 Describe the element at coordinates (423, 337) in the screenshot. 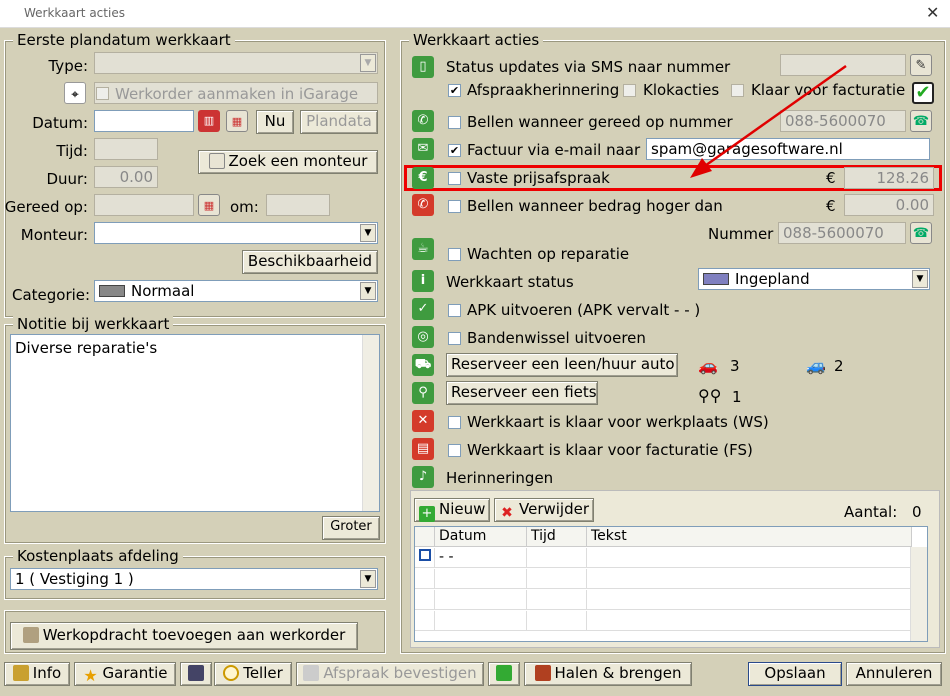

I see `tire-icon: ◎` at that location.